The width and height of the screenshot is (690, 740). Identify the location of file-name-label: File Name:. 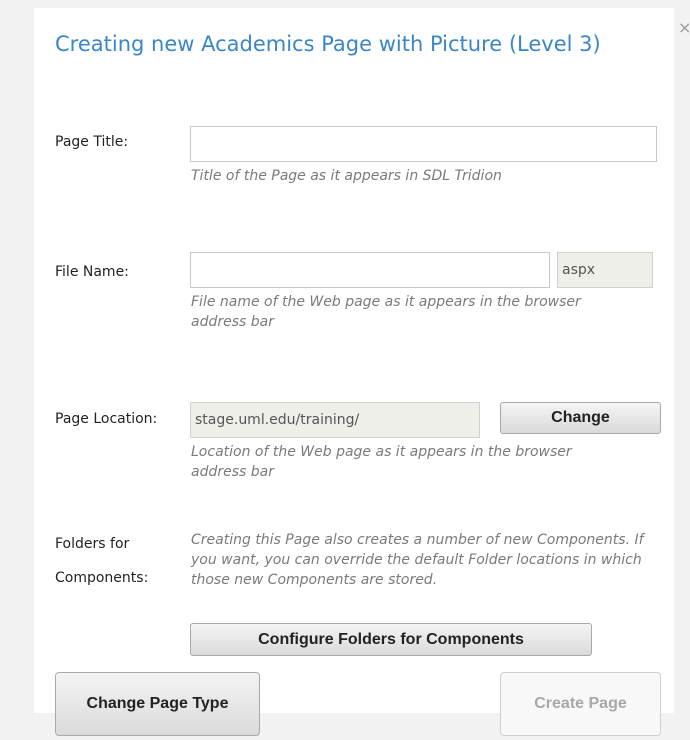
(92, 272).